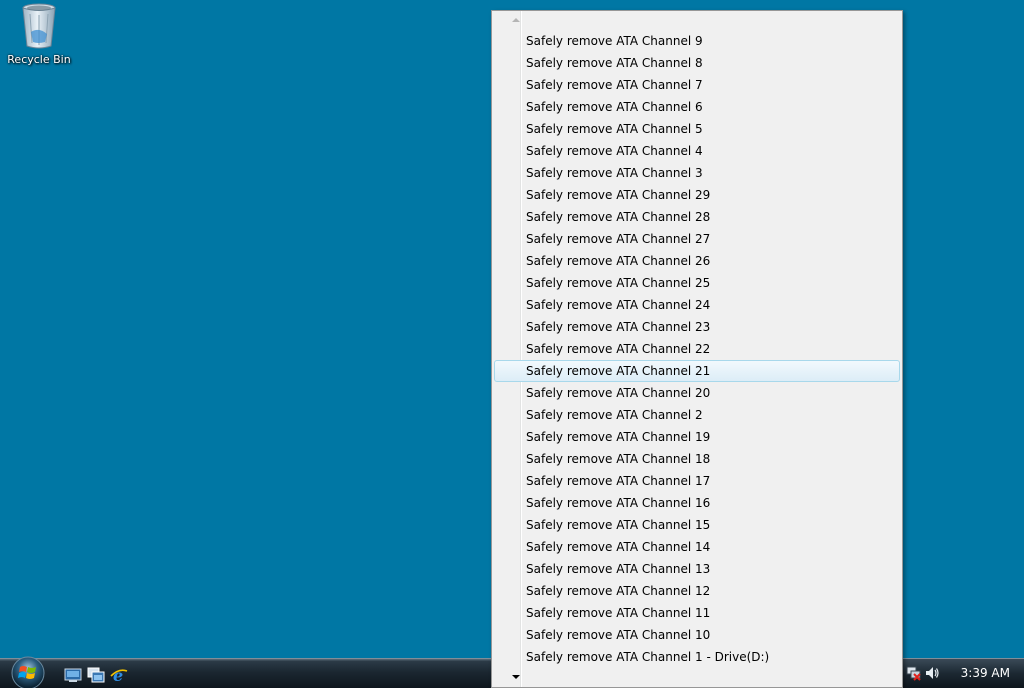 This screenshot has width=1024, height=688. Describe the element at coordinates (618, 569) in the screenshot. I see `menu-item-label: Safely remove ATA Channel 13` at that location.